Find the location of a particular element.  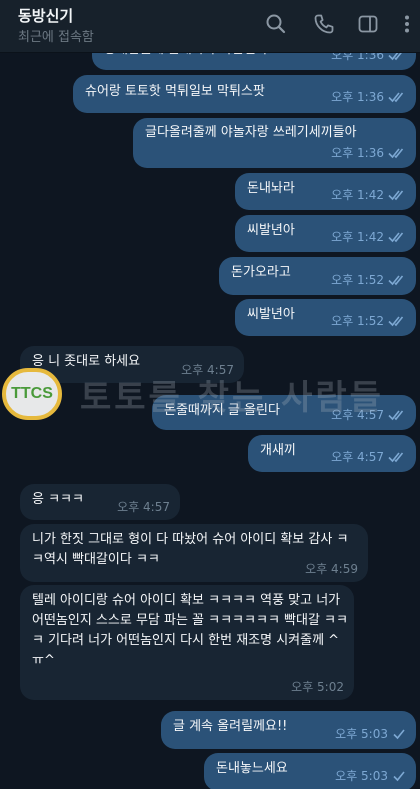

message-bubble-outgoing: 씨발년아 오후 1:52 is located at coordinates (325, 317).